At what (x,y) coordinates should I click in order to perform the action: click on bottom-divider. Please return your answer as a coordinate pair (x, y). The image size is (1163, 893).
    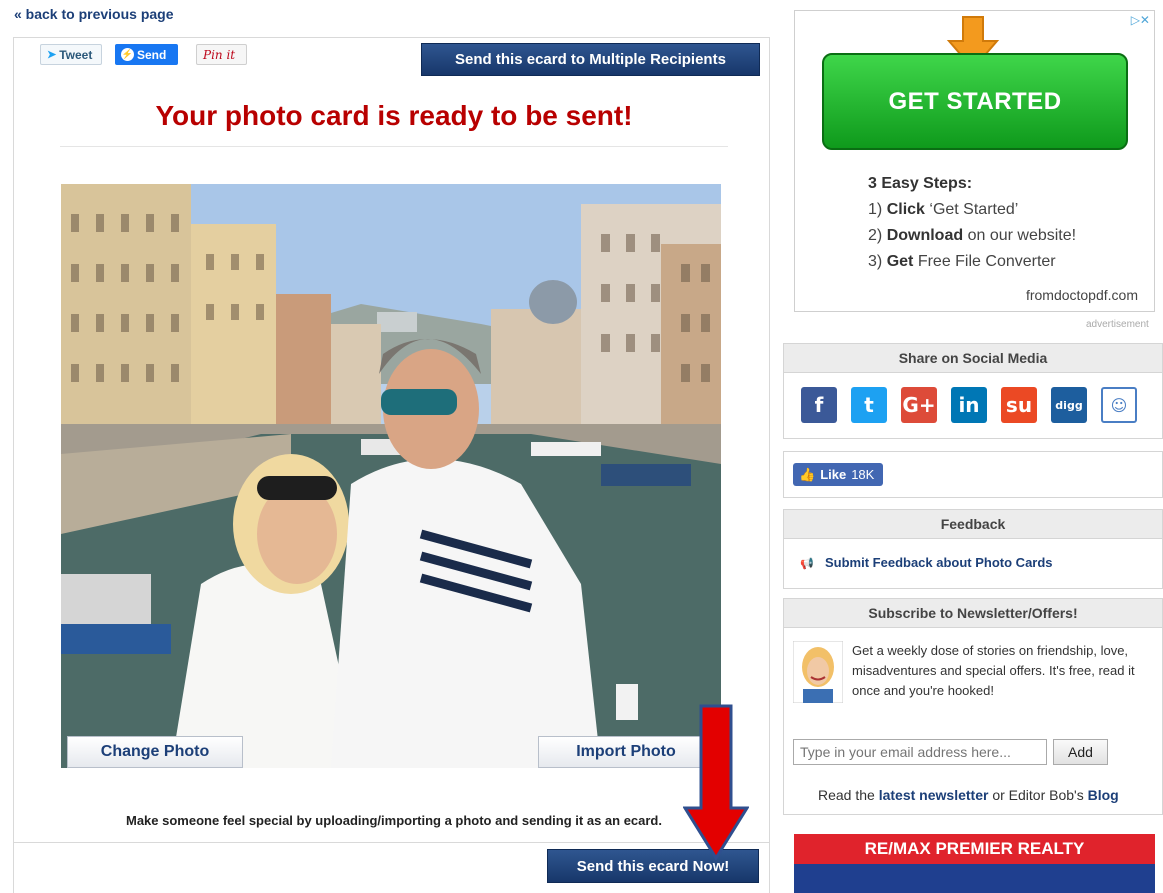
    Looking at the image, I should click on (391, 842).